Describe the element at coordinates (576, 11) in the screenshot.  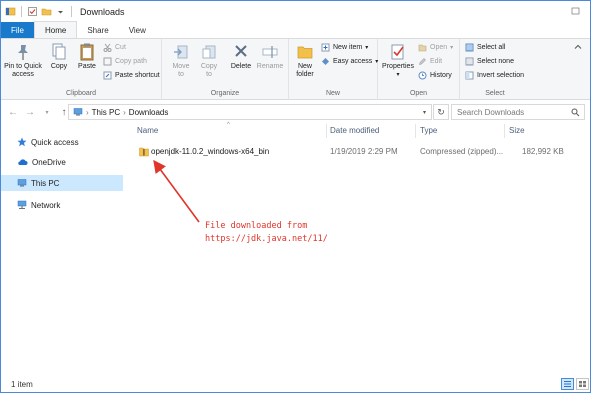
I see `window-controls-icon` at that location.